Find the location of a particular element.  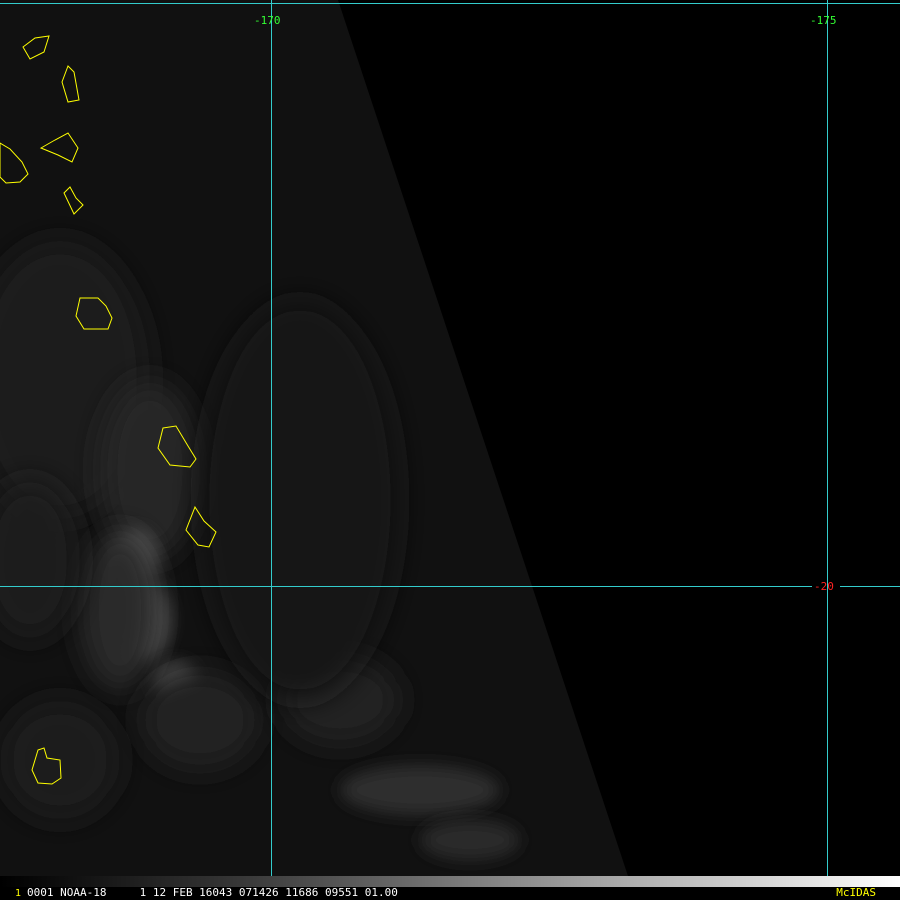

lon-label-170: -170 is located at coordinates (267, 20).